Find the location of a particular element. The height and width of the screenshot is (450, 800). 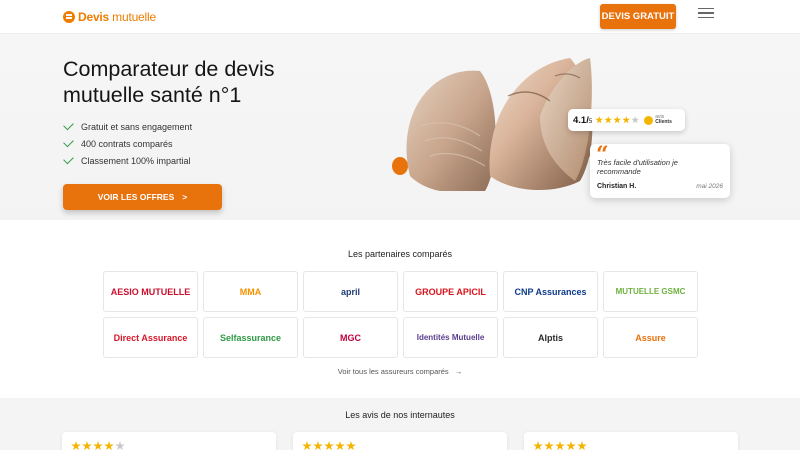

partner-logo-apicil: GROUPE APICIL is located at coordinates (450, 291).